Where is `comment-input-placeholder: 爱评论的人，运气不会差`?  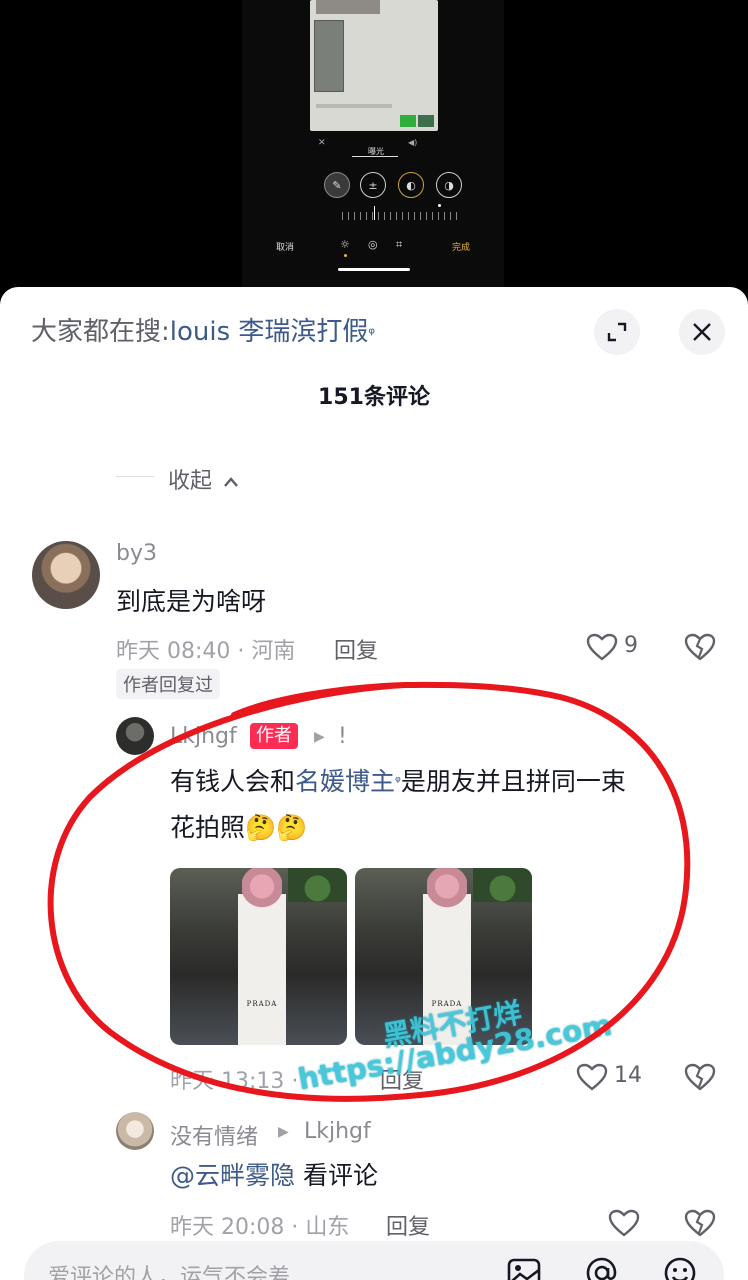
comment-input-placeholder: 爱评论的人，运气不会差 is located at coordinates (169, 1269).